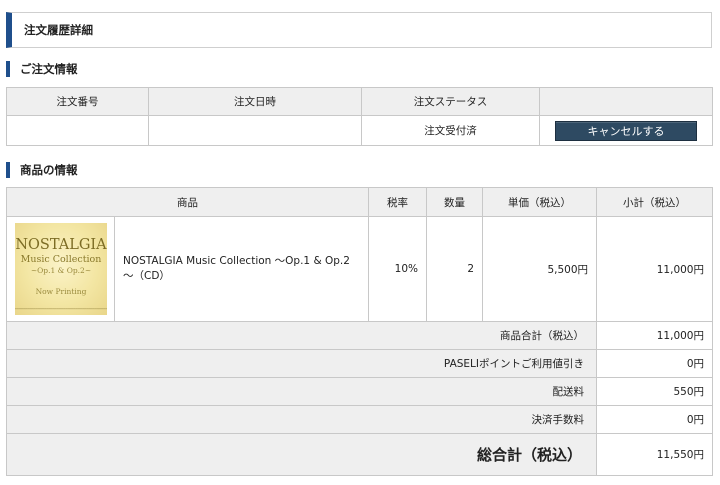 This screenshot has width=720, height=485. What do you see at coordinates (301, 391) in the screenshot?
I see `shipping-label: 配送料` at bounding box center [301, 391].